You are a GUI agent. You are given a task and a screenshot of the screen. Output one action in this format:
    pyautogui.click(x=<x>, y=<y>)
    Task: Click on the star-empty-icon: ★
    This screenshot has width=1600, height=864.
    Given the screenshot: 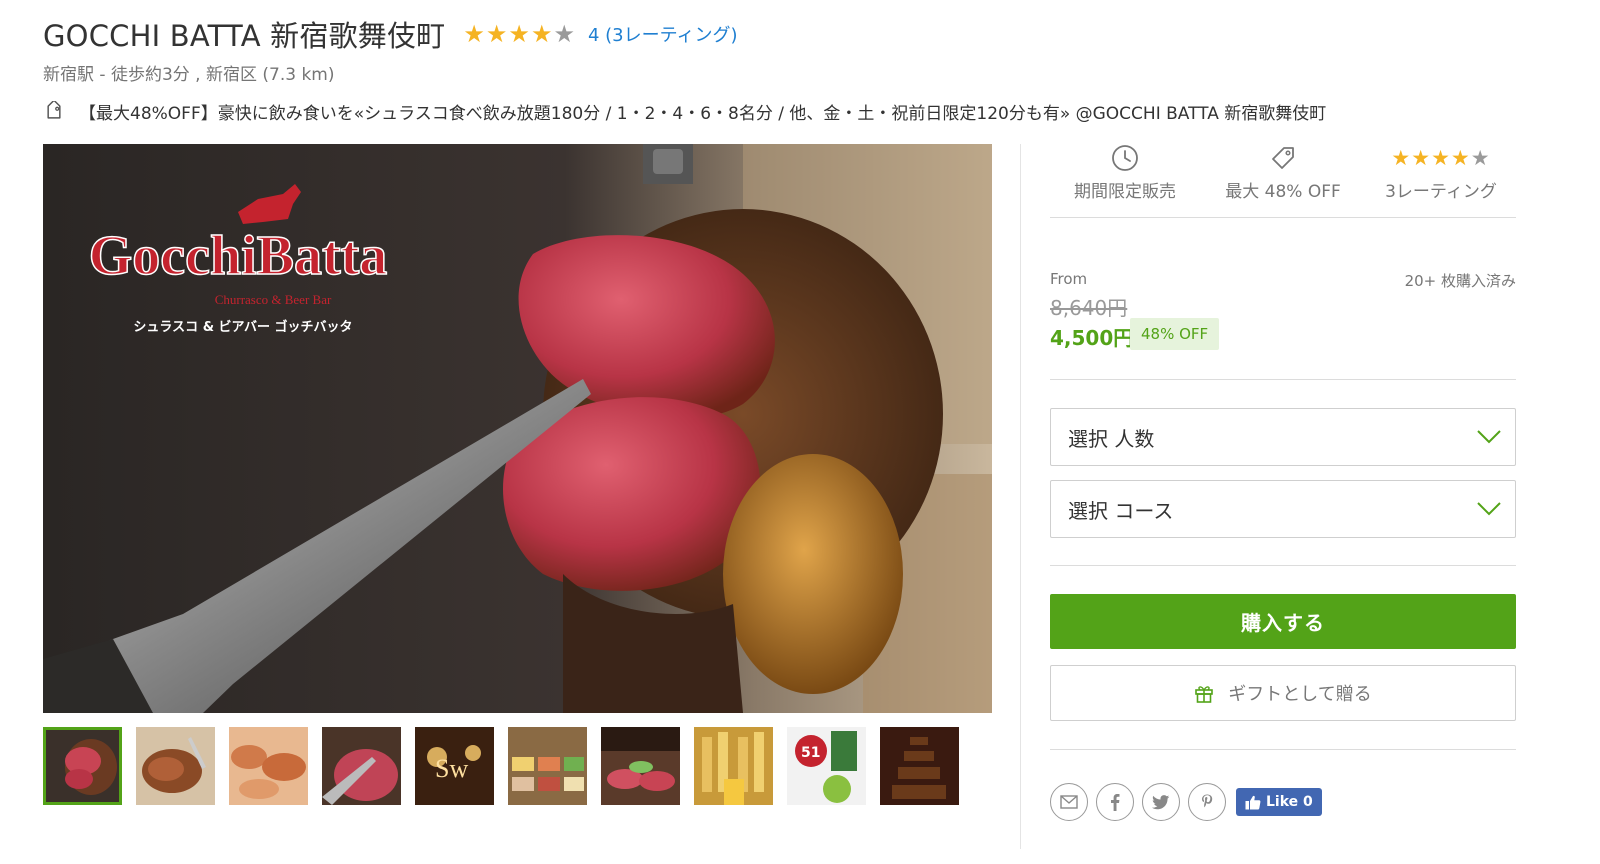 What is the action you would take?
    pyautogui.click(x=564, y=34)
    